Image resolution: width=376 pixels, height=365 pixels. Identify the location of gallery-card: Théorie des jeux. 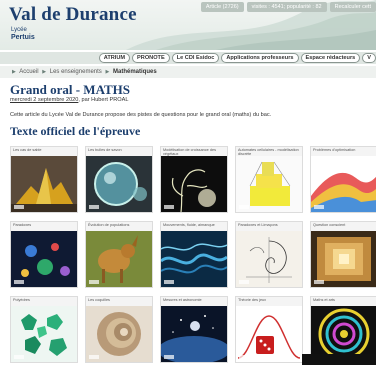
(269, 329).